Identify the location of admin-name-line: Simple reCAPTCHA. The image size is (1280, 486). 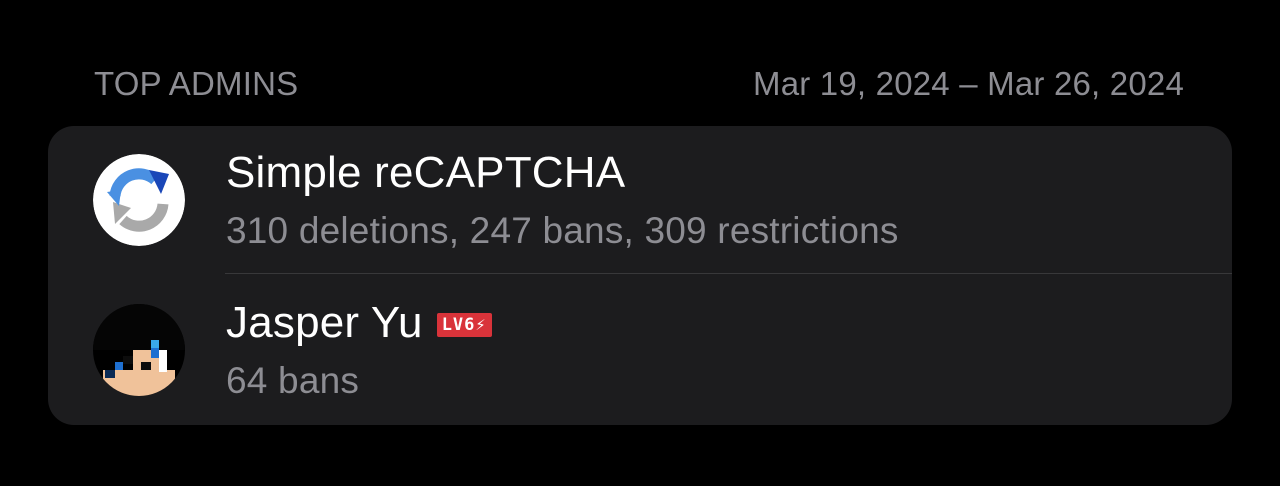
(425, 173).